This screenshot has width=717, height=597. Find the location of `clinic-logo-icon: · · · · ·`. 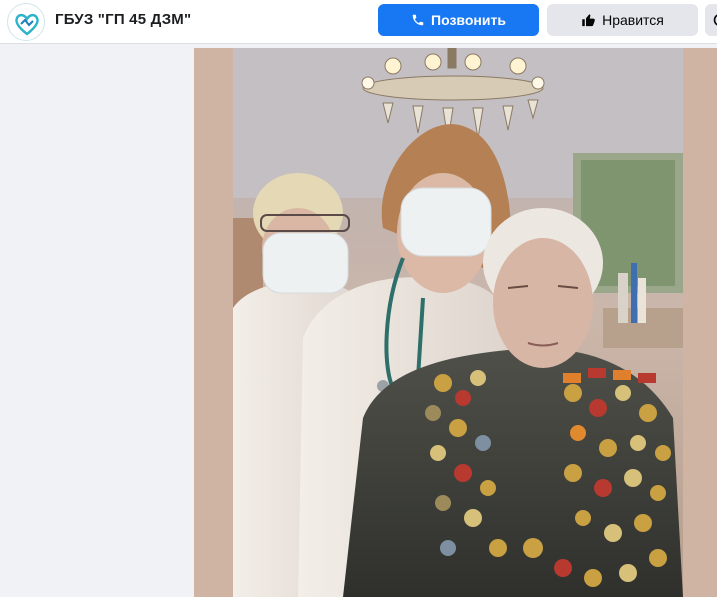

clinic-logo-icon: · · · · · is located at coordinates (26, 22).